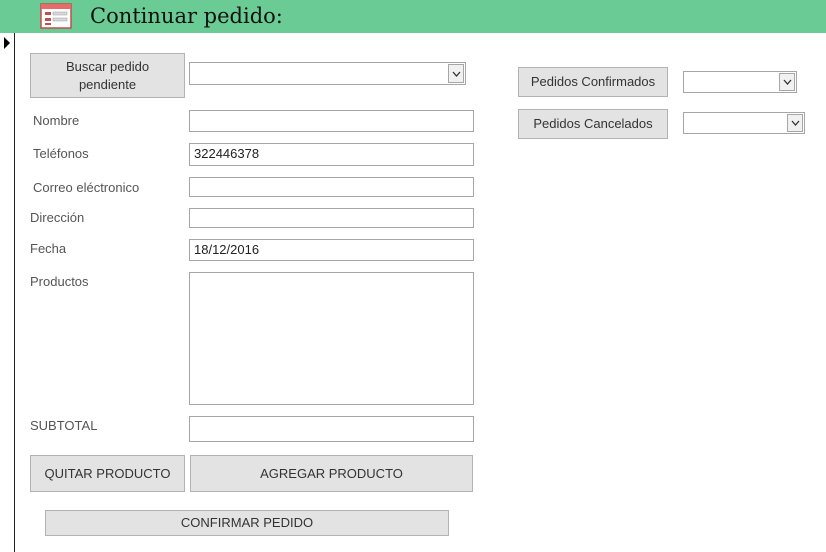  I want to click on cancelled-orders-button: Pedidos Cancelados, so click(593, 124).